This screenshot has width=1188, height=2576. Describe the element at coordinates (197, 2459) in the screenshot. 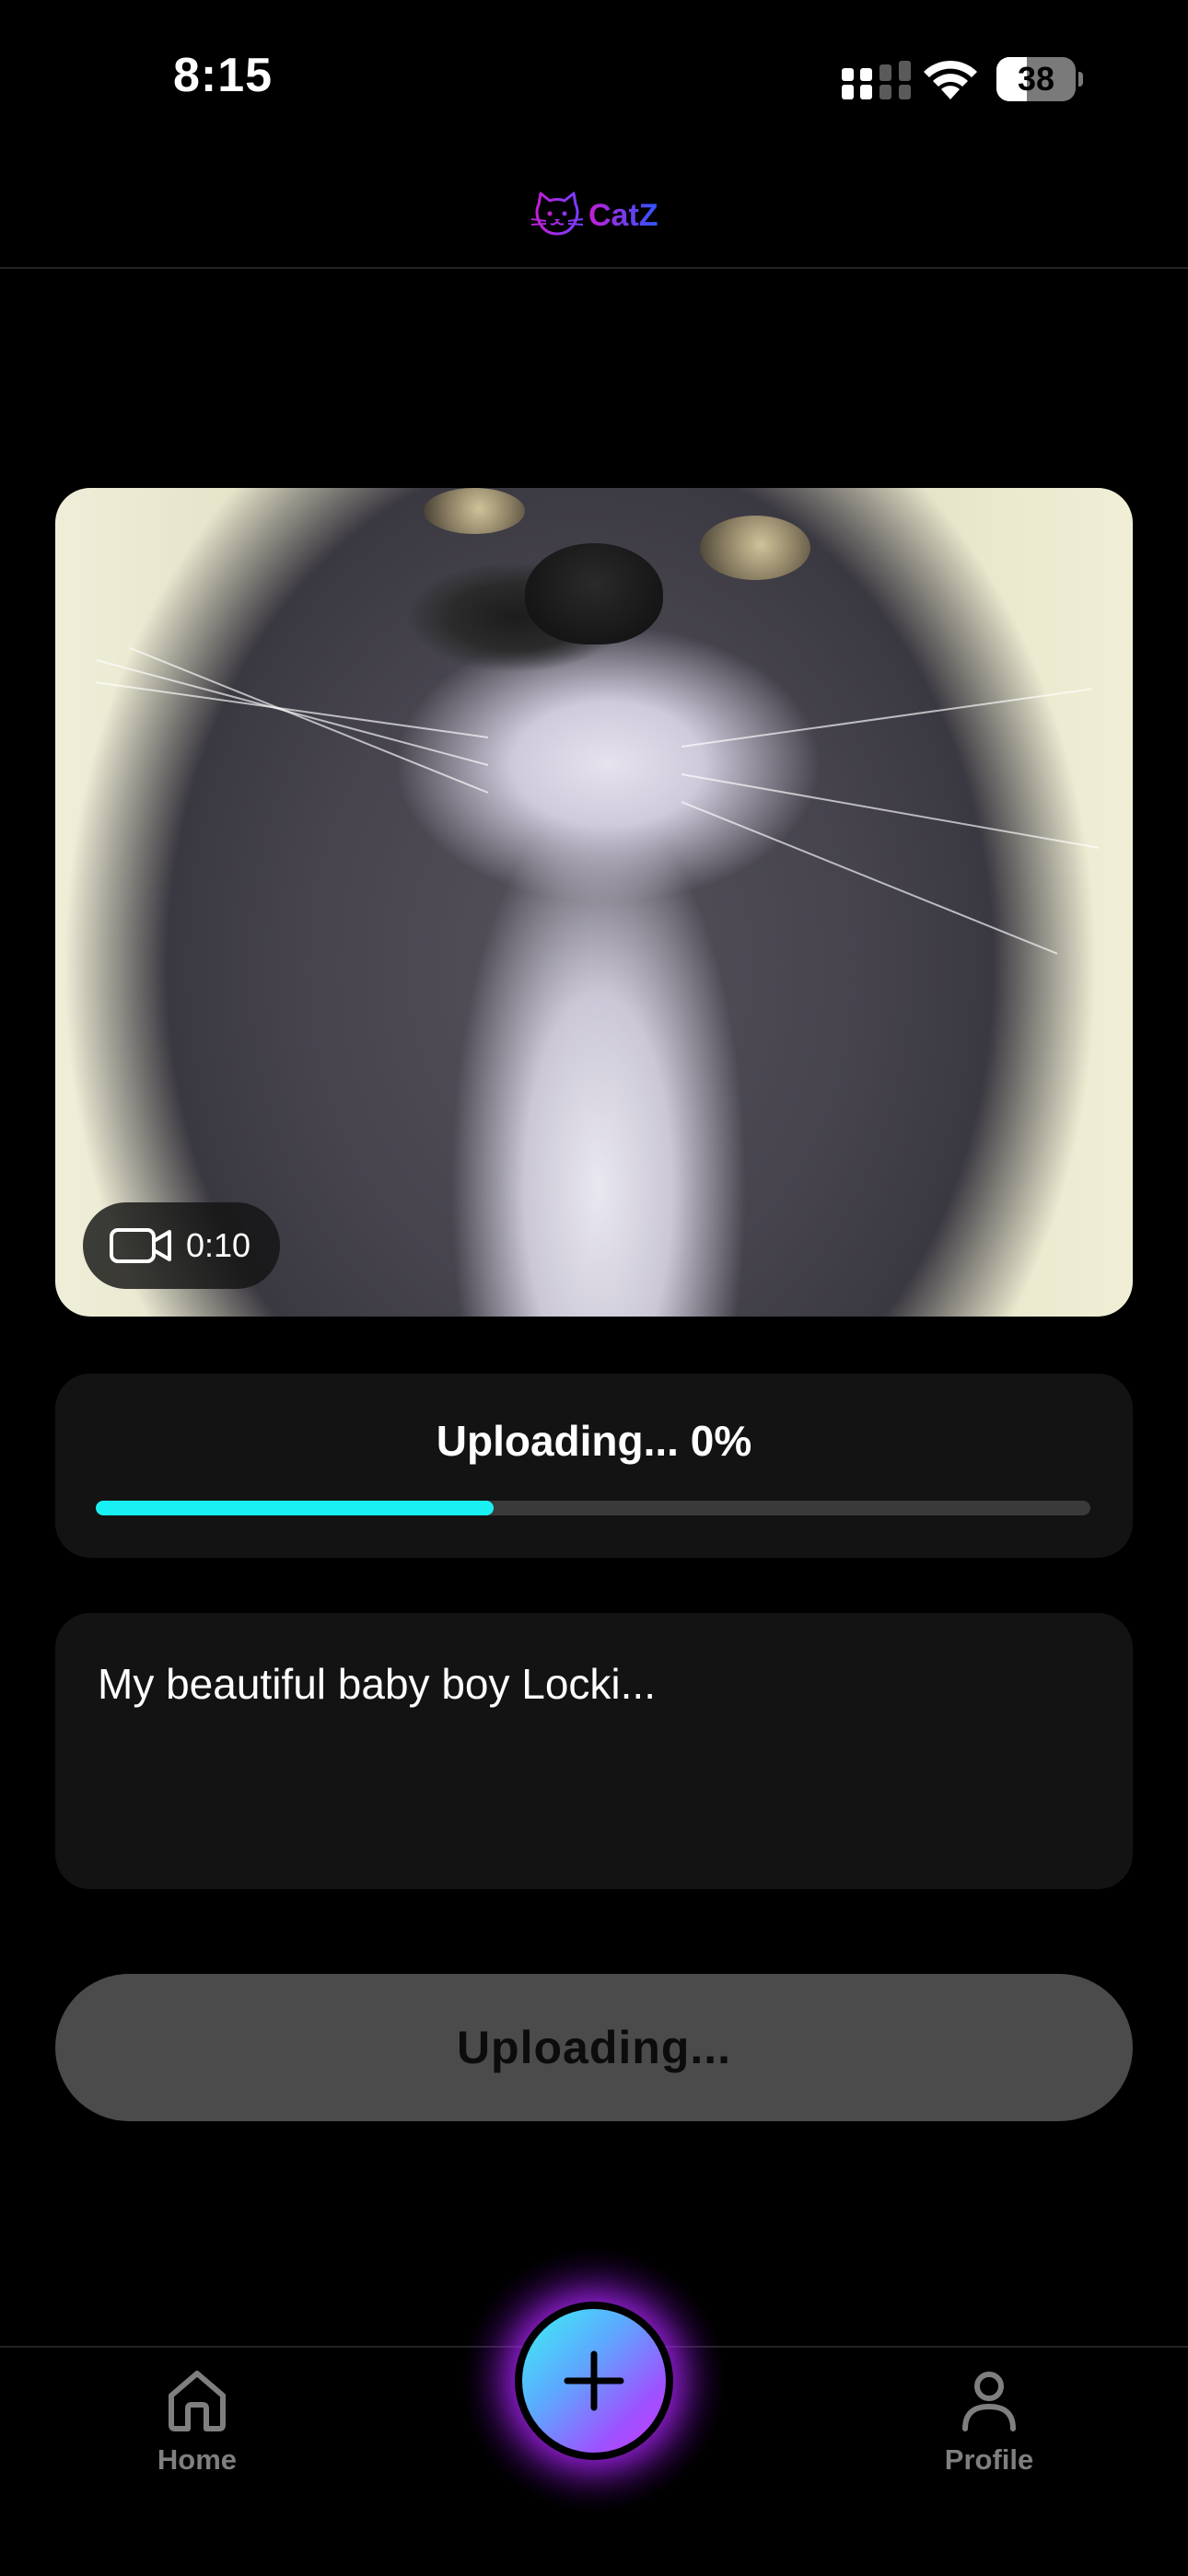

I see `tab-home-label: Home` at that location.